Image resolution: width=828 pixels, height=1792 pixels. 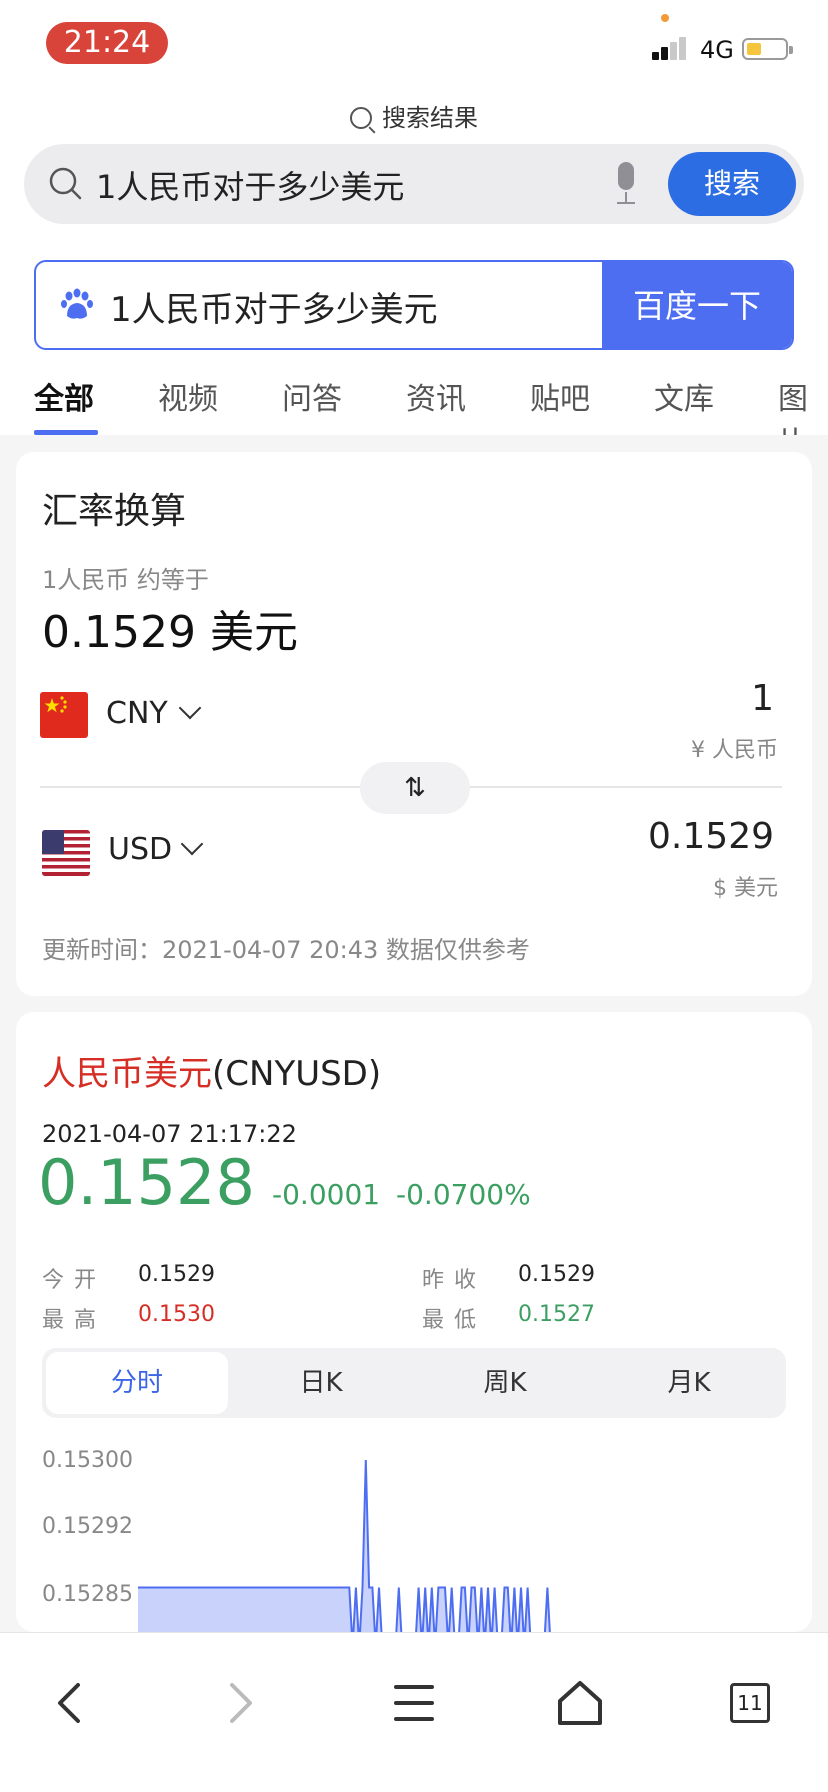 I want to click on to-currency-select: USD, so click(x=140, y=849).